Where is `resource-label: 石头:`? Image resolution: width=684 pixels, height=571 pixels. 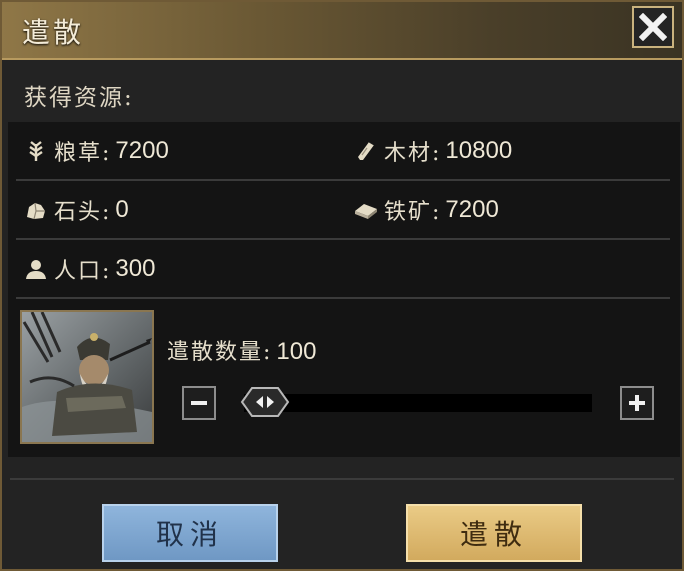 resource-label: 石头: is located at coordinates (83, 212).